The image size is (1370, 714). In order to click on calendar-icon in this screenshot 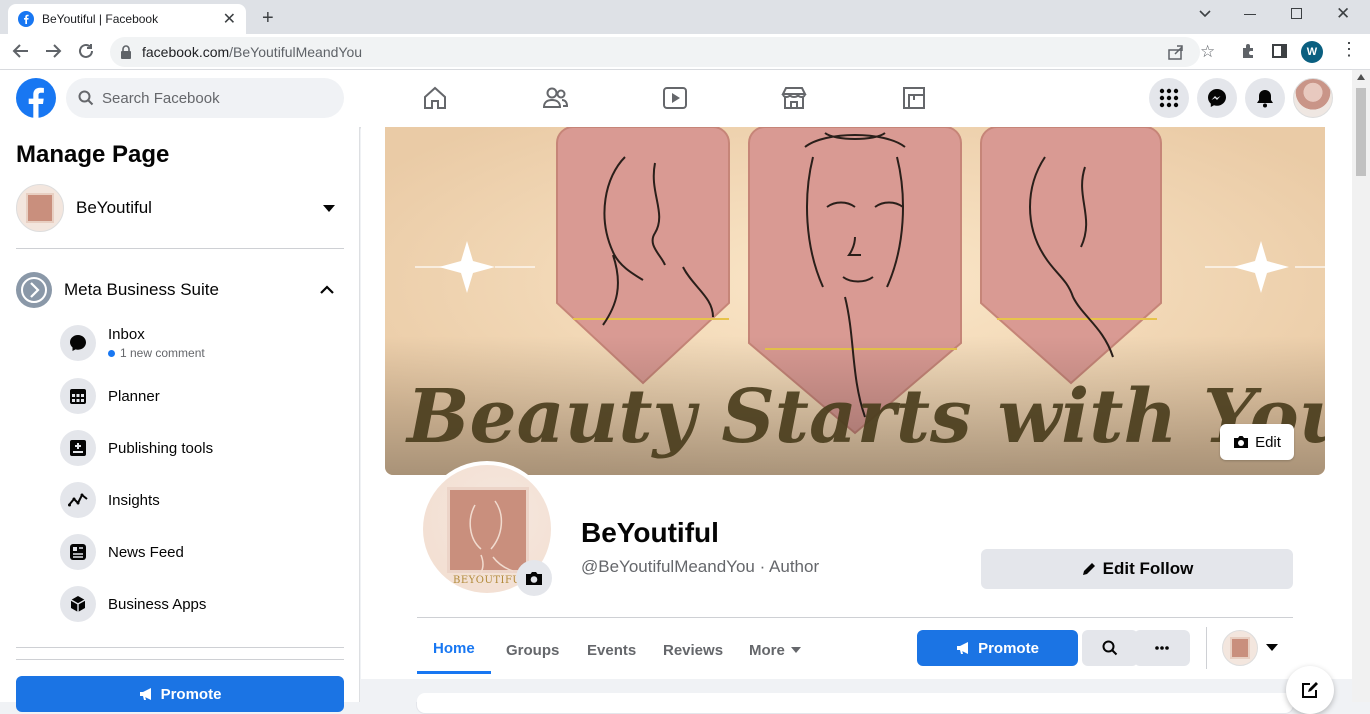, I will do `click(78, 396)`.